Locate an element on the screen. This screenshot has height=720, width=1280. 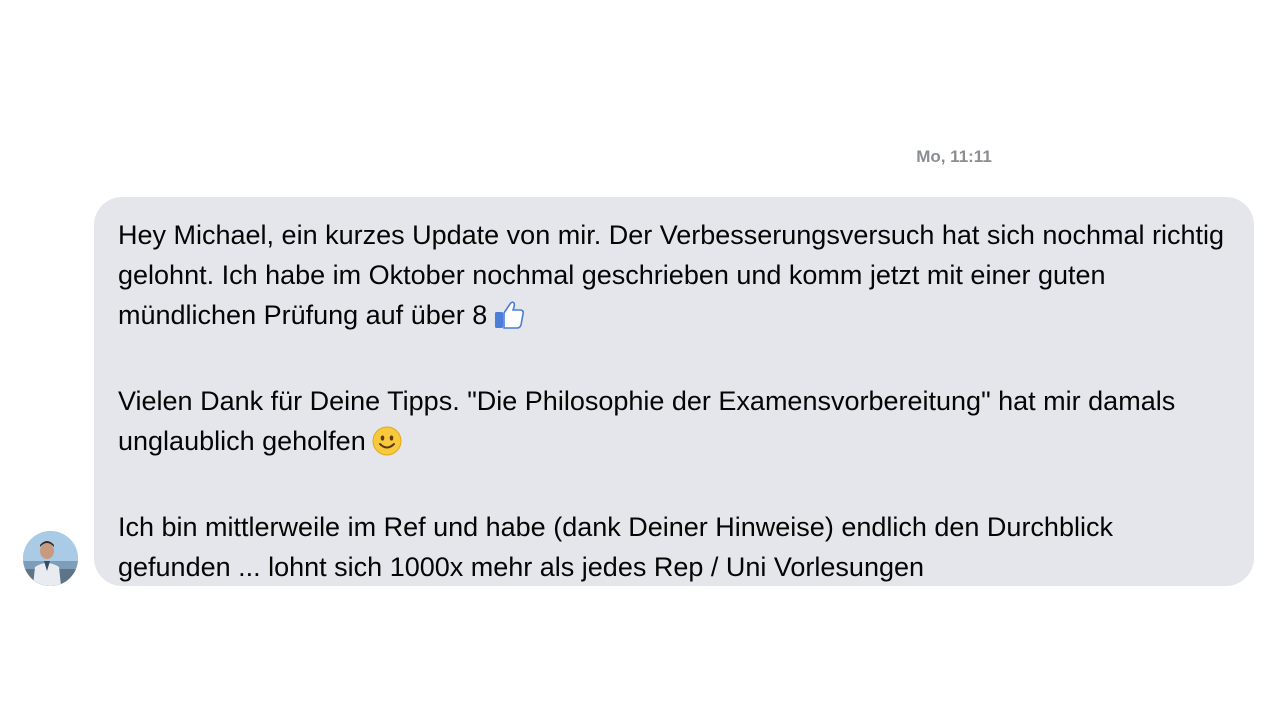
thumbs-up-icon is located at coordinates (509, 320).